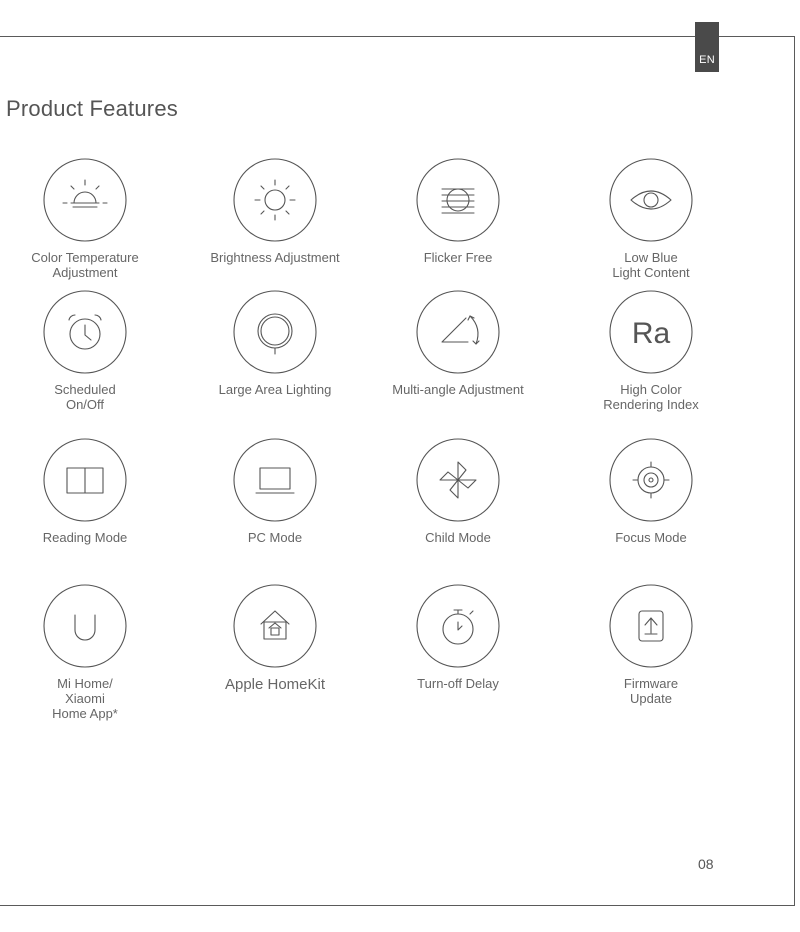 The image size is (800, 932). Describe the element at coordinates (651, 200) in the screenshot. I see `eye-icon` at that location.